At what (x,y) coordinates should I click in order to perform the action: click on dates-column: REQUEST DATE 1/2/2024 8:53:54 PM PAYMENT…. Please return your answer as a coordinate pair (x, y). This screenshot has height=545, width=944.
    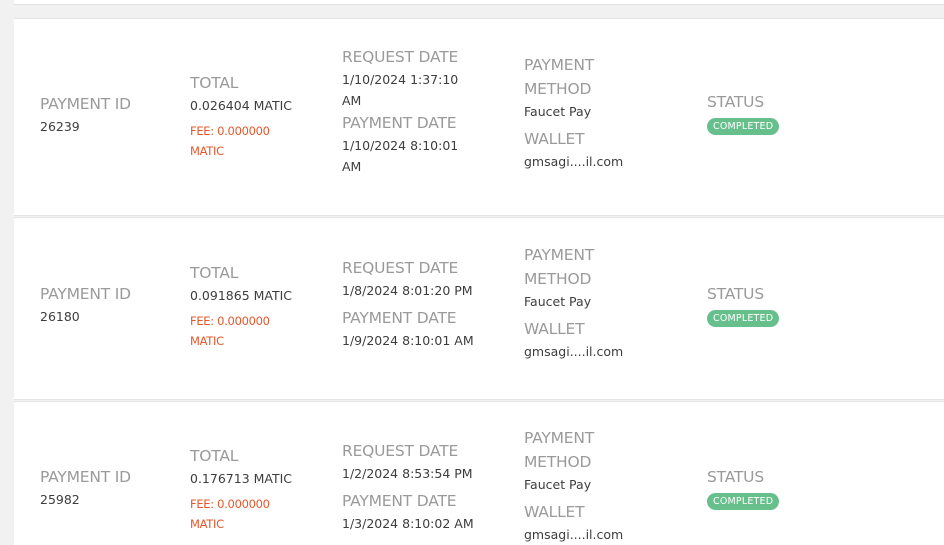
    Looking at the image, I should click on (422, 486).